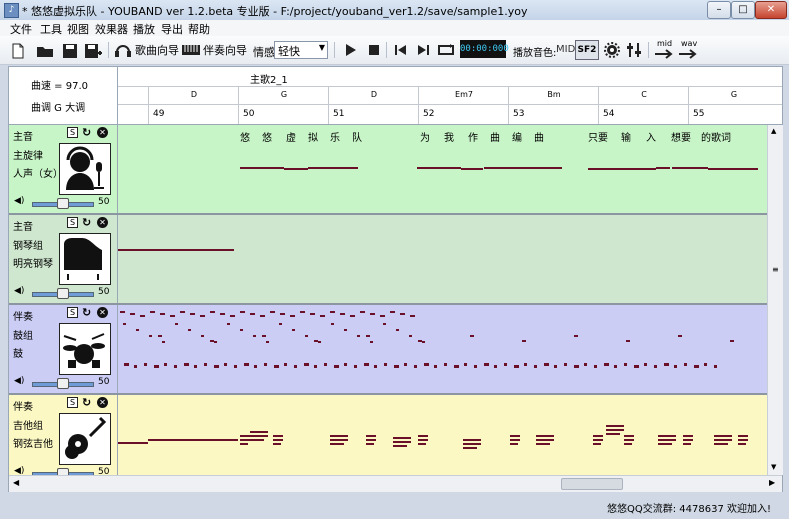 The width and height of the screenshot is (789, 519). I want to click on vertical-scrollbar: ▲ ≡ ▼, so click(775, 300).